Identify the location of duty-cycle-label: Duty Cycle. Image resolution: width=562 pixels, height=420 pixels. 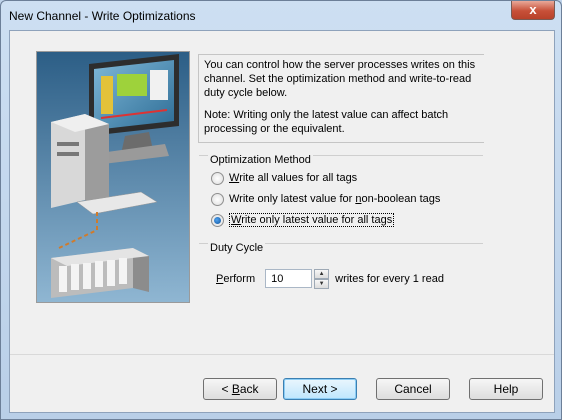
(237, 248).